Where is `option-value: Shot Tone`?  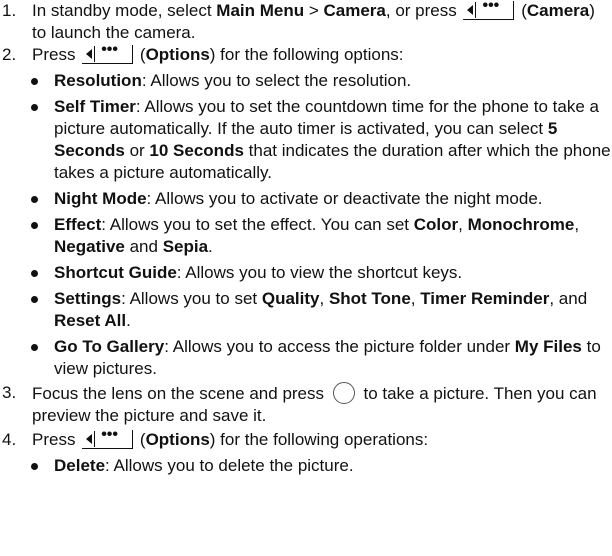
option-value: Shot Tone is located at coordinates (369, 298).